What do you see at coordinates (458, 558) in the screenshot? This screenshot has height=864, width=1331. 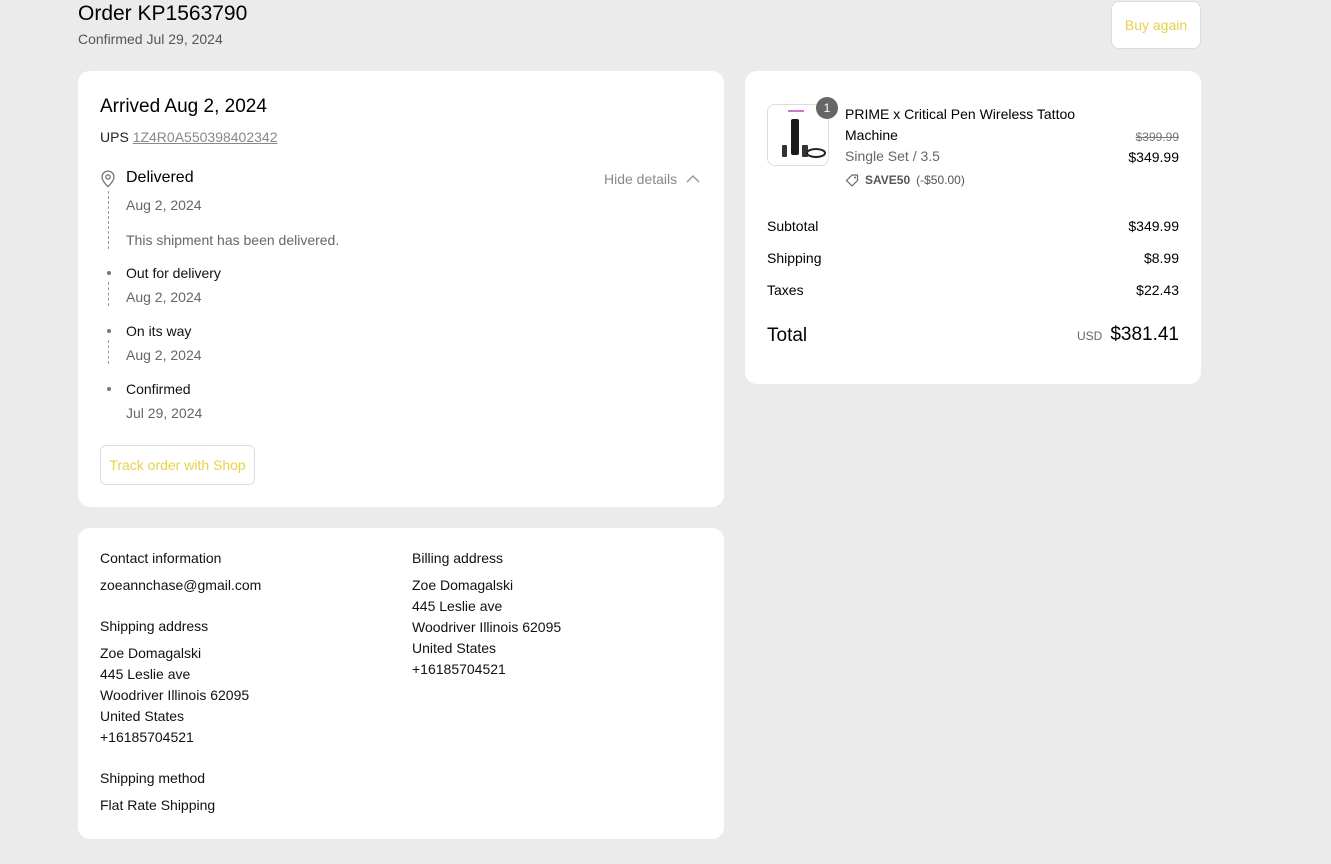 I see `billing-address-heading: Billing address` at bounding box center [458, 558].